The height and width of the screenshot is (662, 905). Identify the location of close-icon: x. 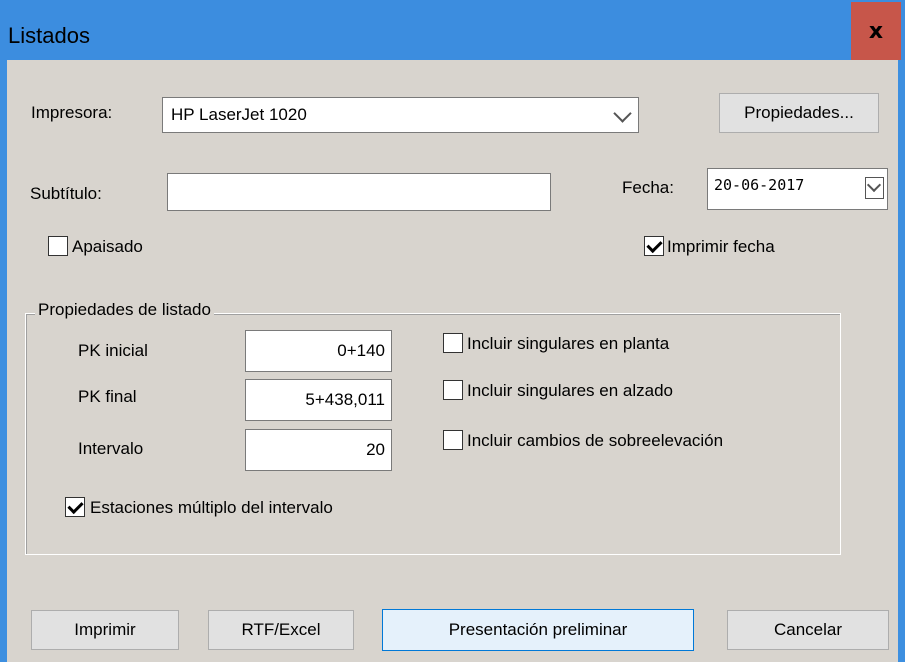
(876, 31).